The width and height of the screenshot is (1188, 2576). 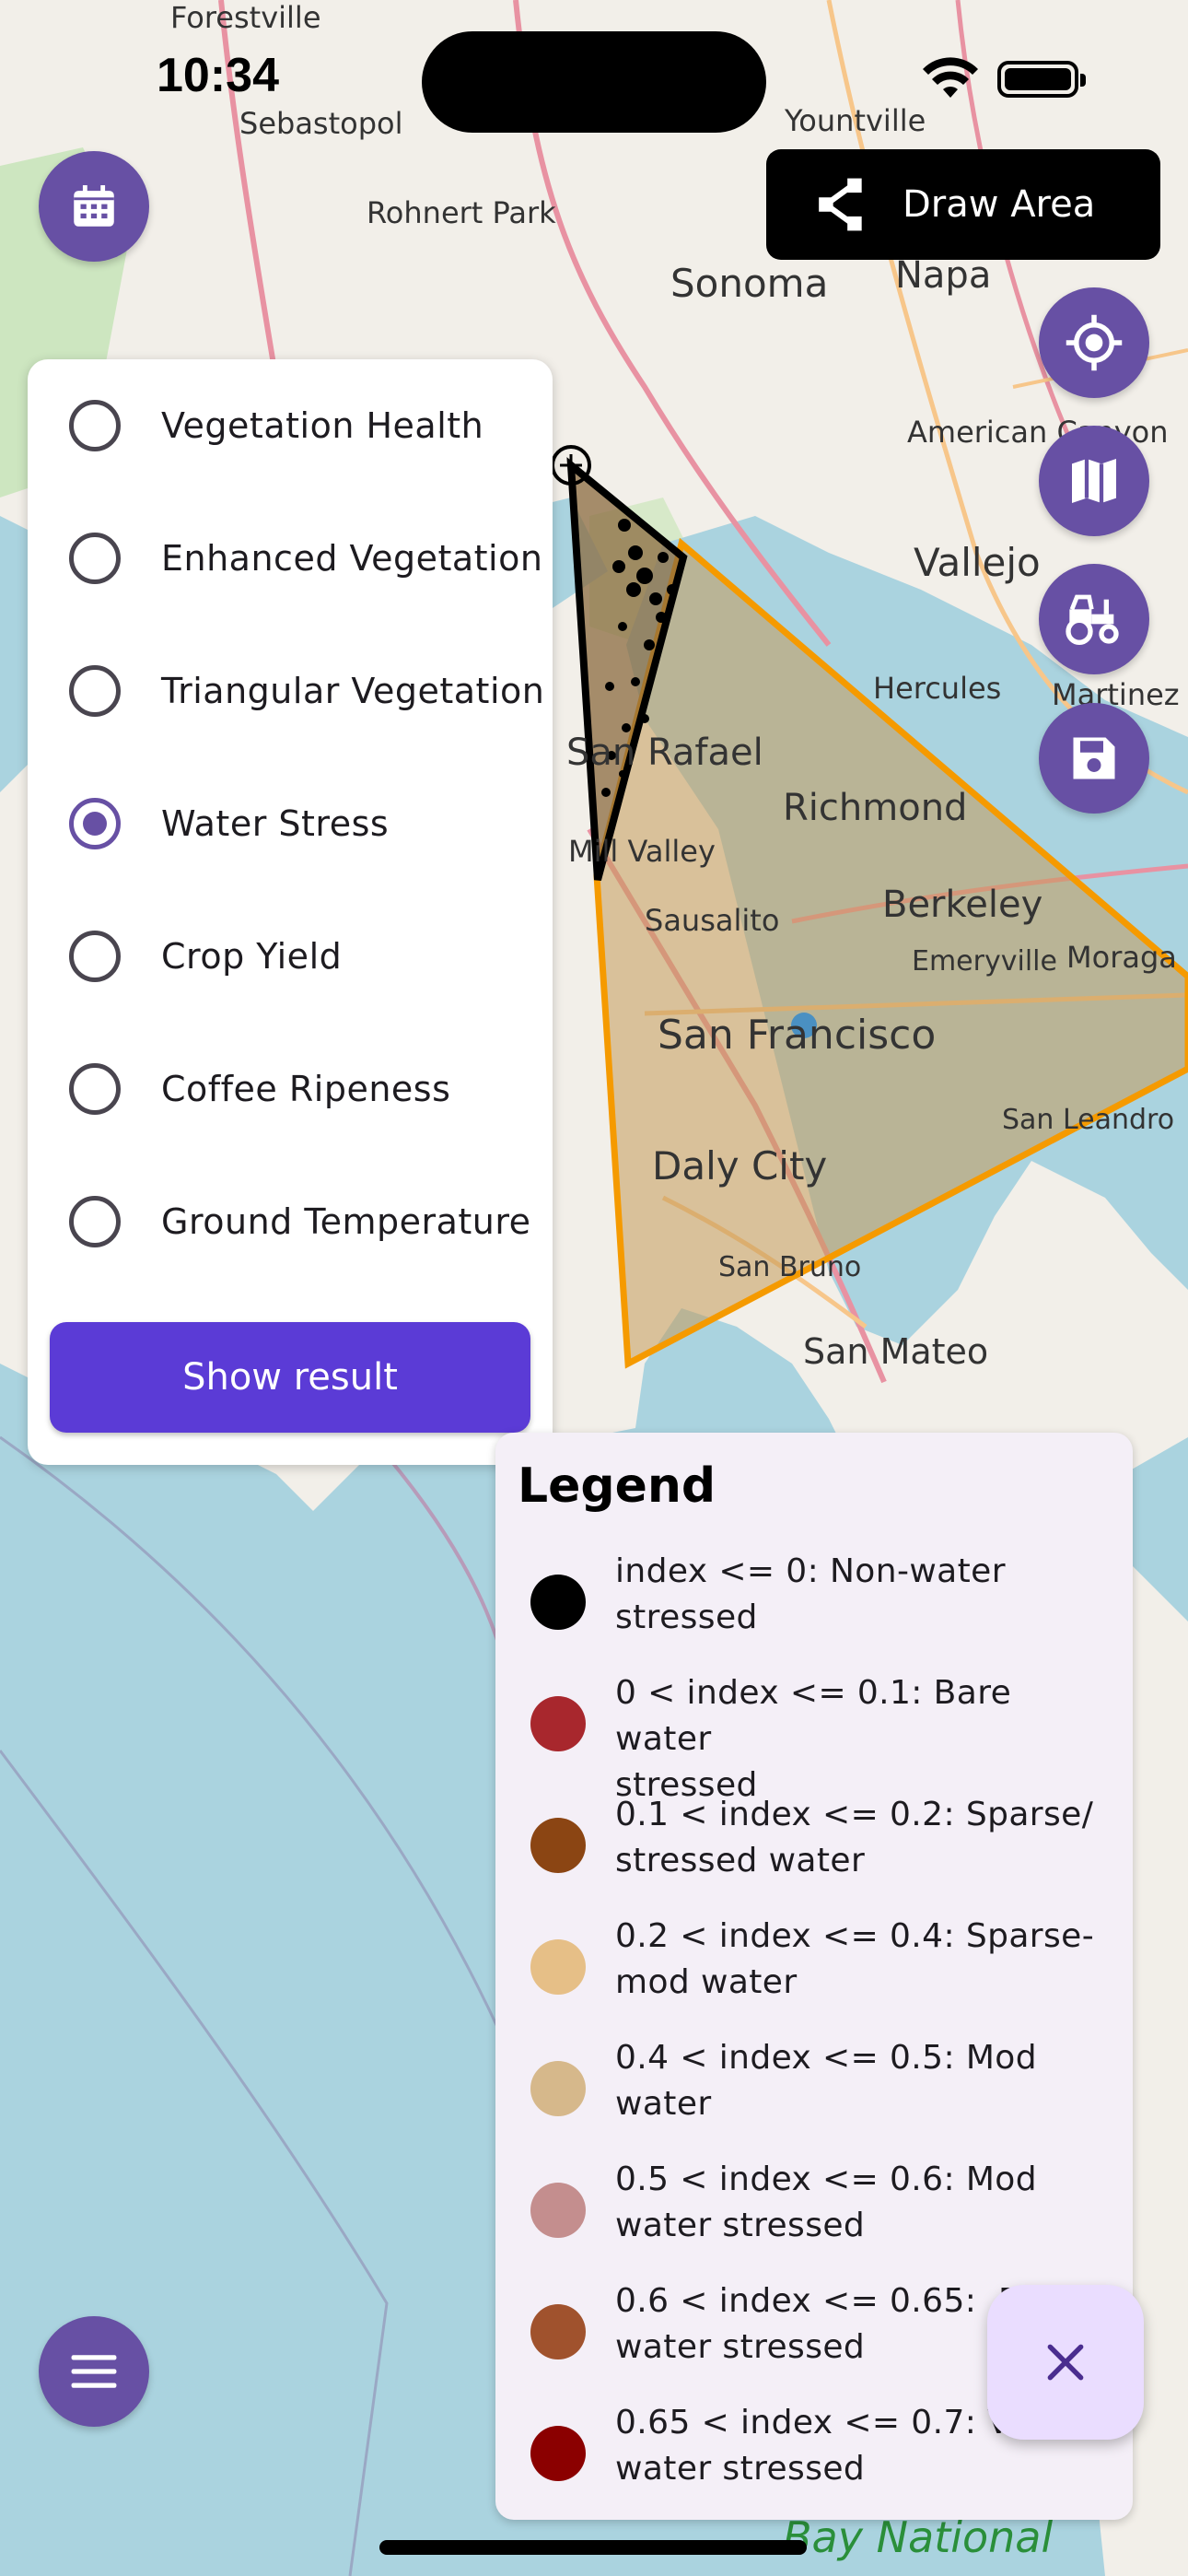 What do you see at coordinates (840, 204) in the screenshot?
I see `polyline-icon` at bounding box center [840, 204].